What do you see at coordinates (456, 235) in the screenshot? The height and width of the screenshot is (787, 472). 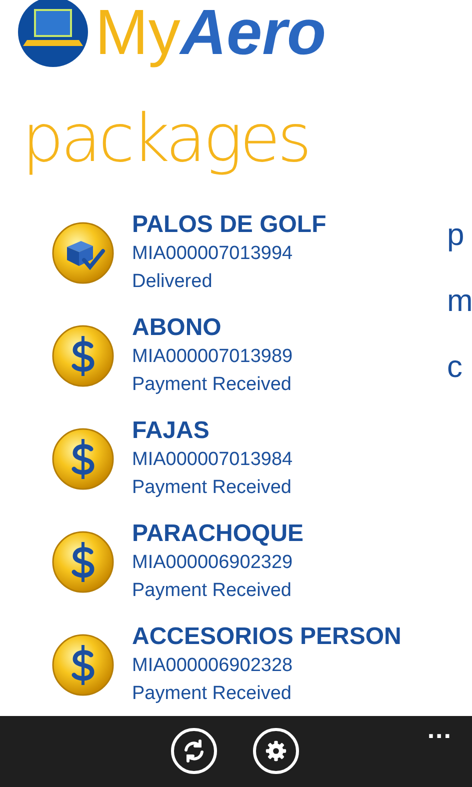 I see `next-pane-text: p` at bounding box center [456, 235].